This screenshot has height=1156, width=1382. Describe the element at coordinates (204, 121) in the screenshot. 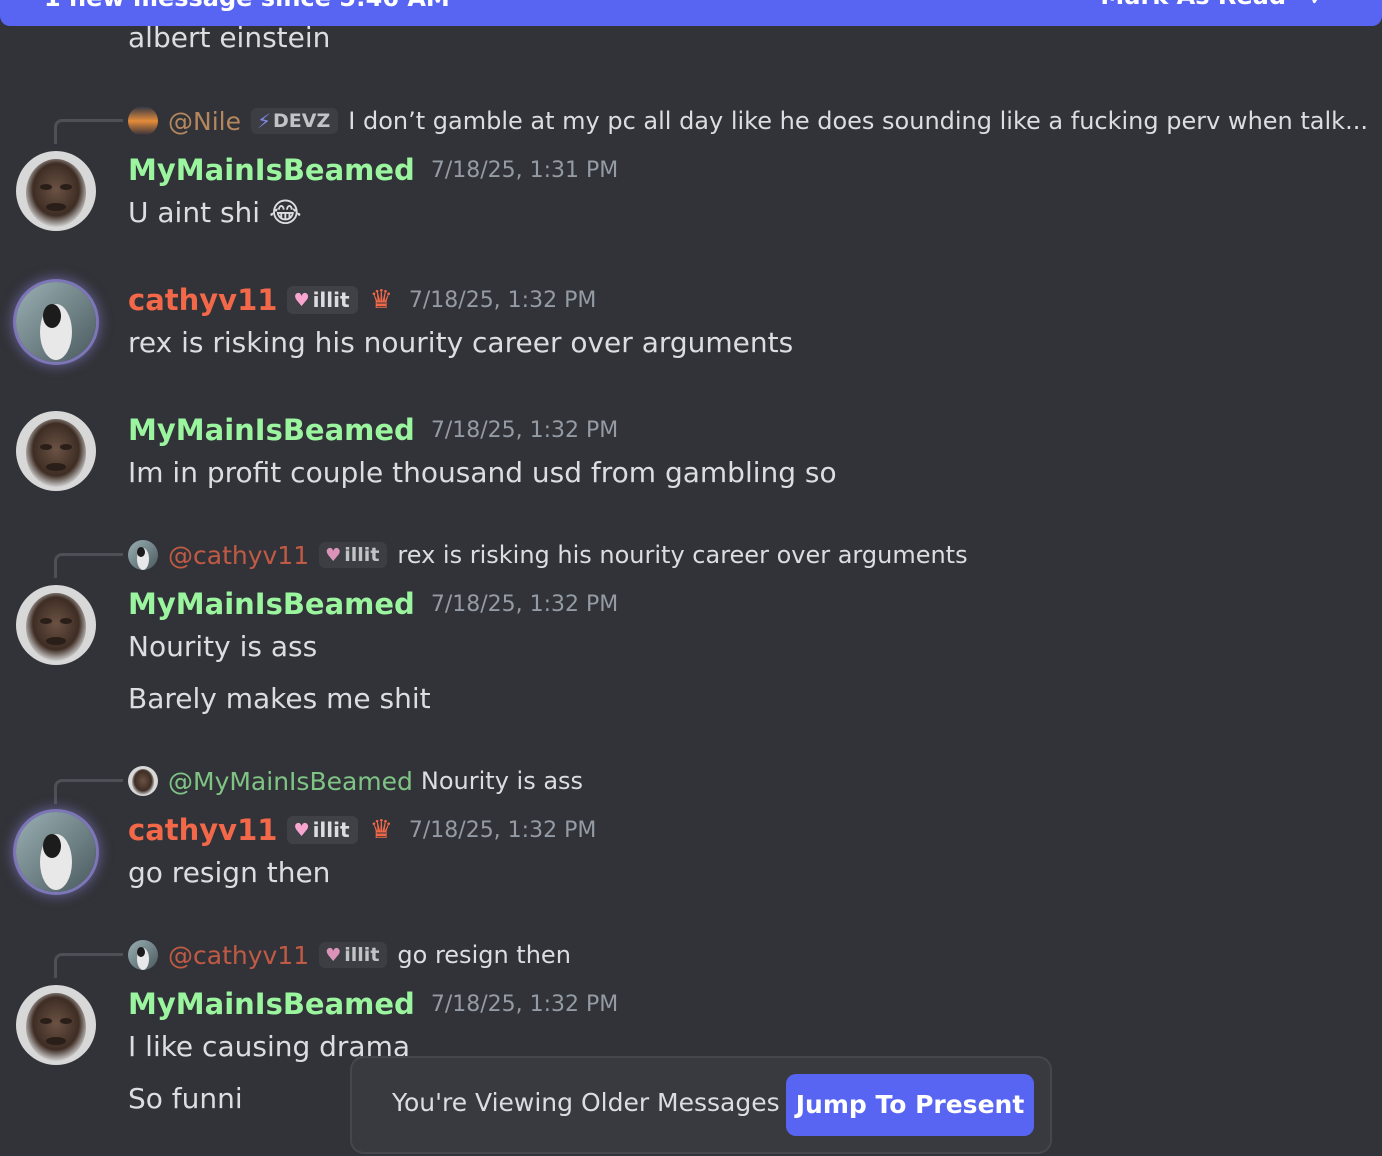

I see `reply-author: @Nile` at that location.